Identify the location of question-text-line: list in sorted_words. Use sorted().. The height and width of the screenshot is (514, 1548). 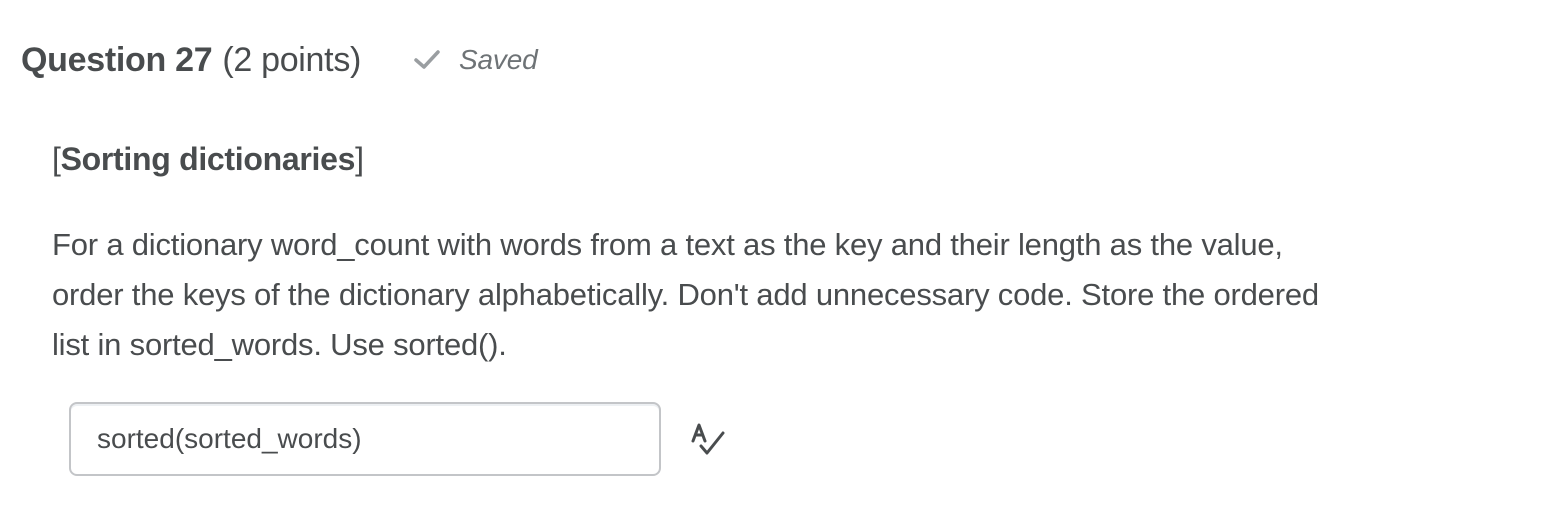
(279, 344).